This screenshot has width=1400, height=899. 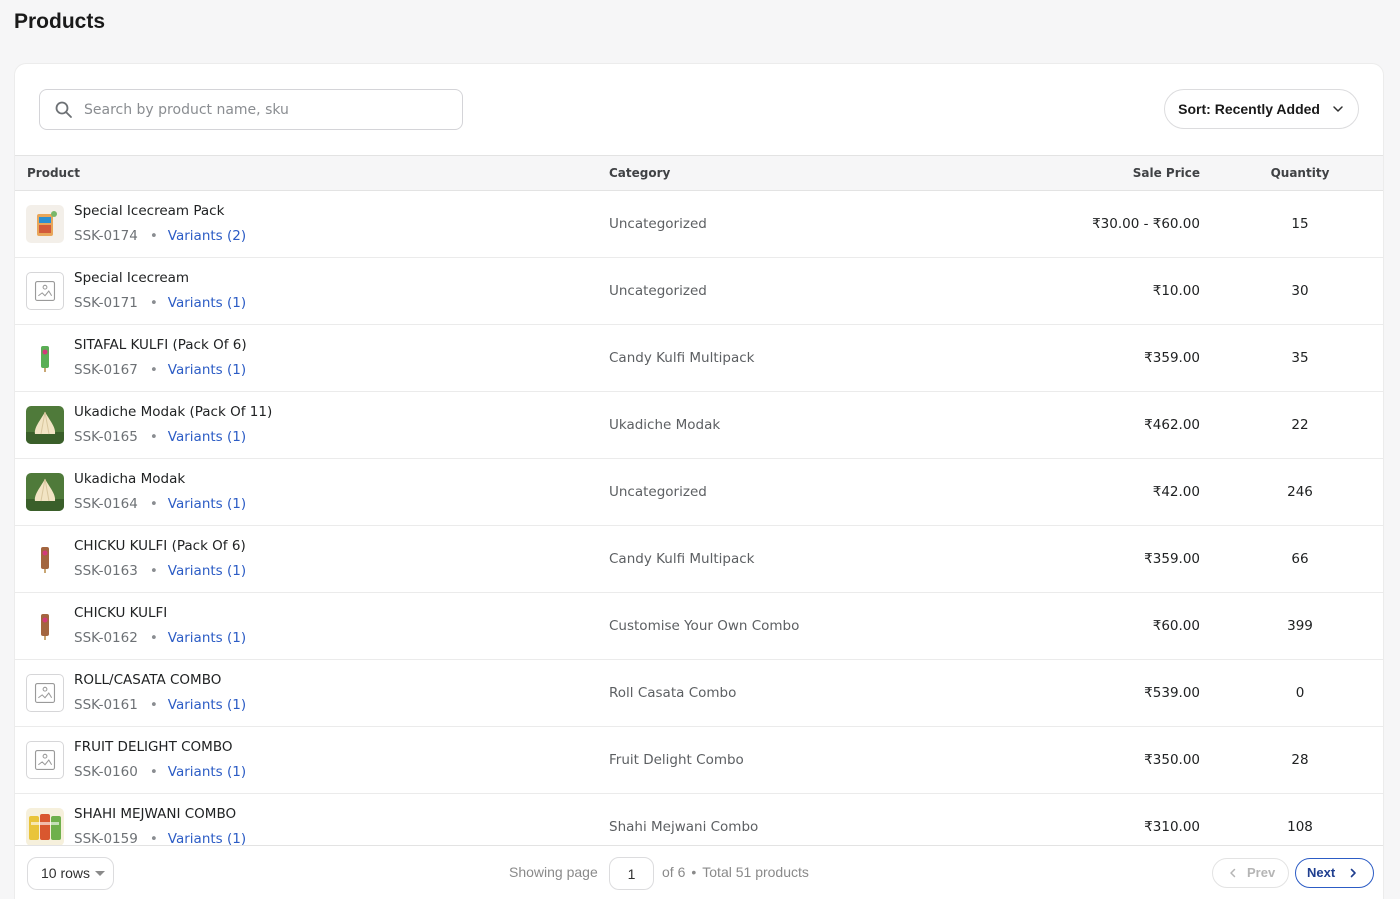 I want to click on product-price: ₹462.00, so click(x=1172, y=425).